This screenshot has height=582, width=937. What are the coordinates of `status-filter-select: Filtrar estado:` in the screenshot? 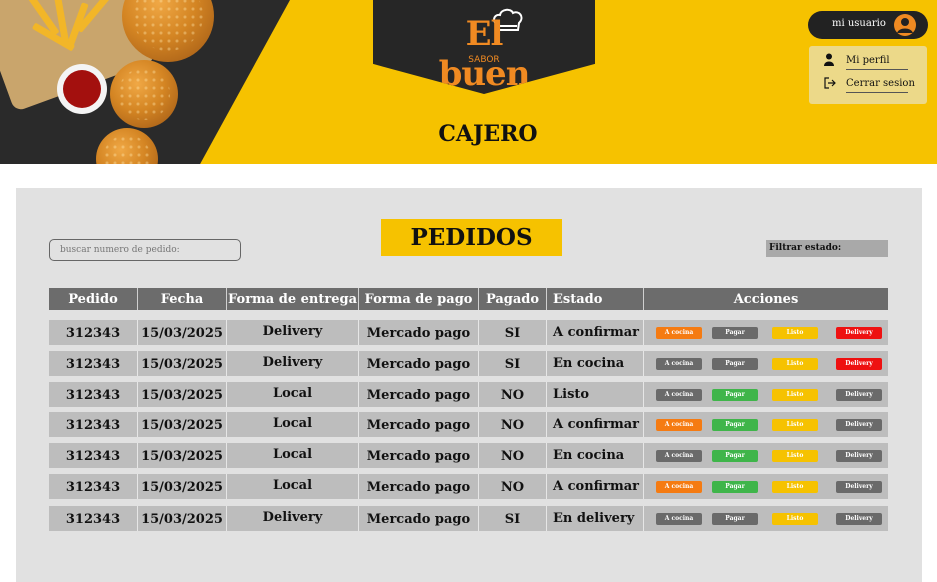 It's located at (827, 248).